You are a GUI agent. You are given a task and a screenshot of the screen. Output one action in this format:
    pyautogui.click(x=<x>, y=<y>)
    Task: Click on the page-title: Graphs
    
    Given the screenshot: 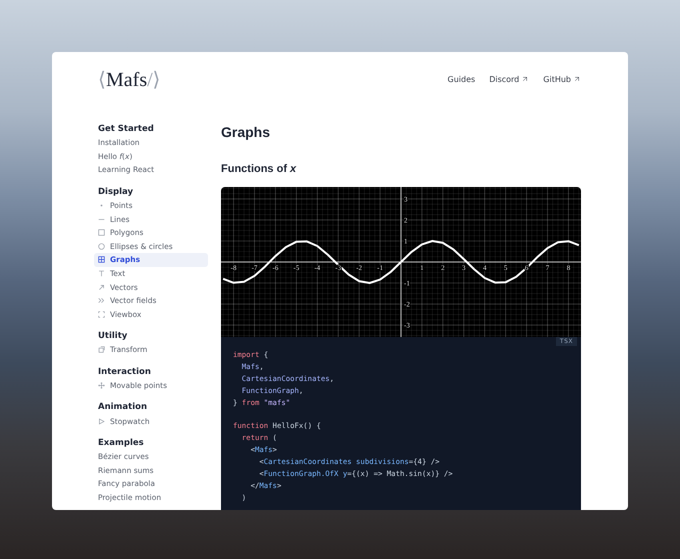 What is the action you would take?
    pyautogui.click(x=246, y=132)
    